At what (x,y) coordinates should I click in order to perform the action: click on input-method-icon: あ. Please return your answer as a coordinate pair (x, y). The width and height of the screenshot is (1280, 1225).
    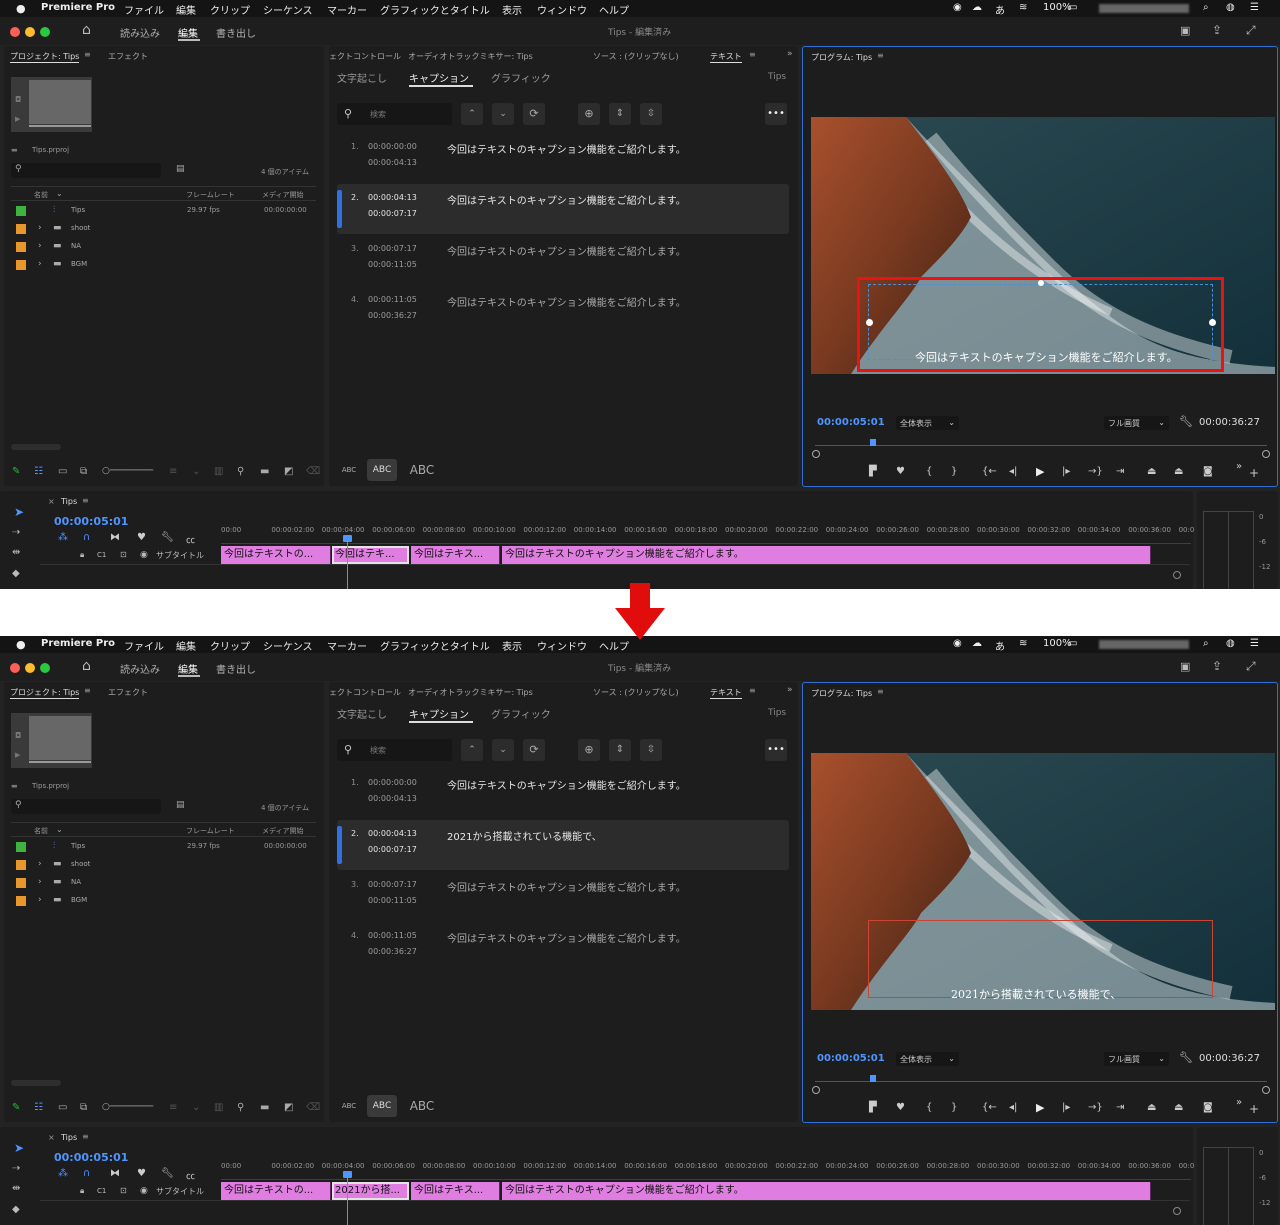
    Looking at the image, I should click on (1000, 9).